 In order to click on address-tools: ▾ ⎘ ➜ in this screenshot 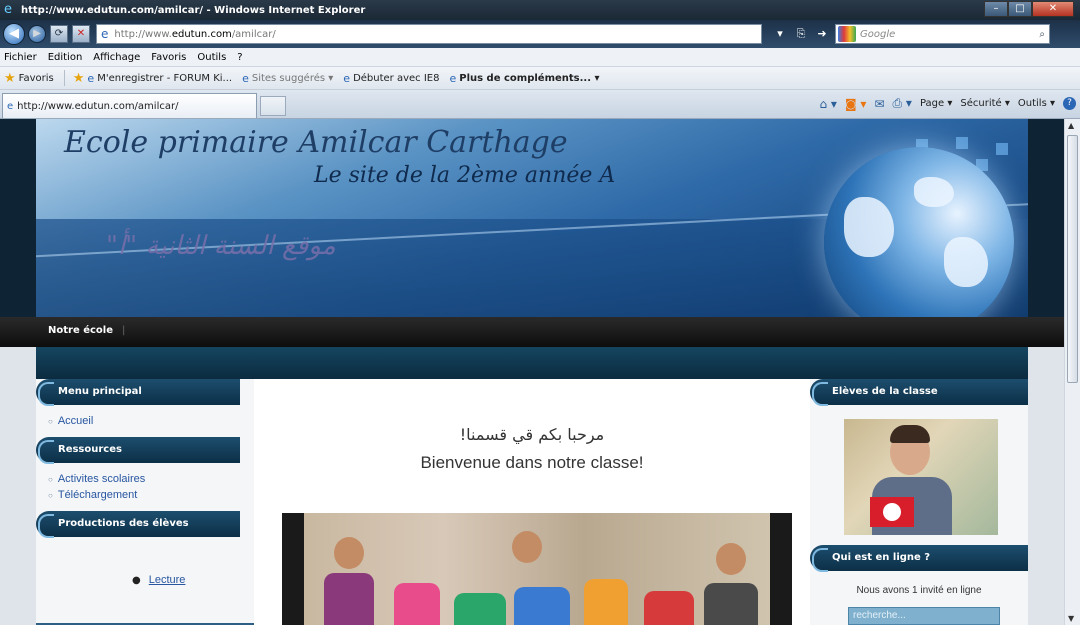, I will do `click(799, 34)`.